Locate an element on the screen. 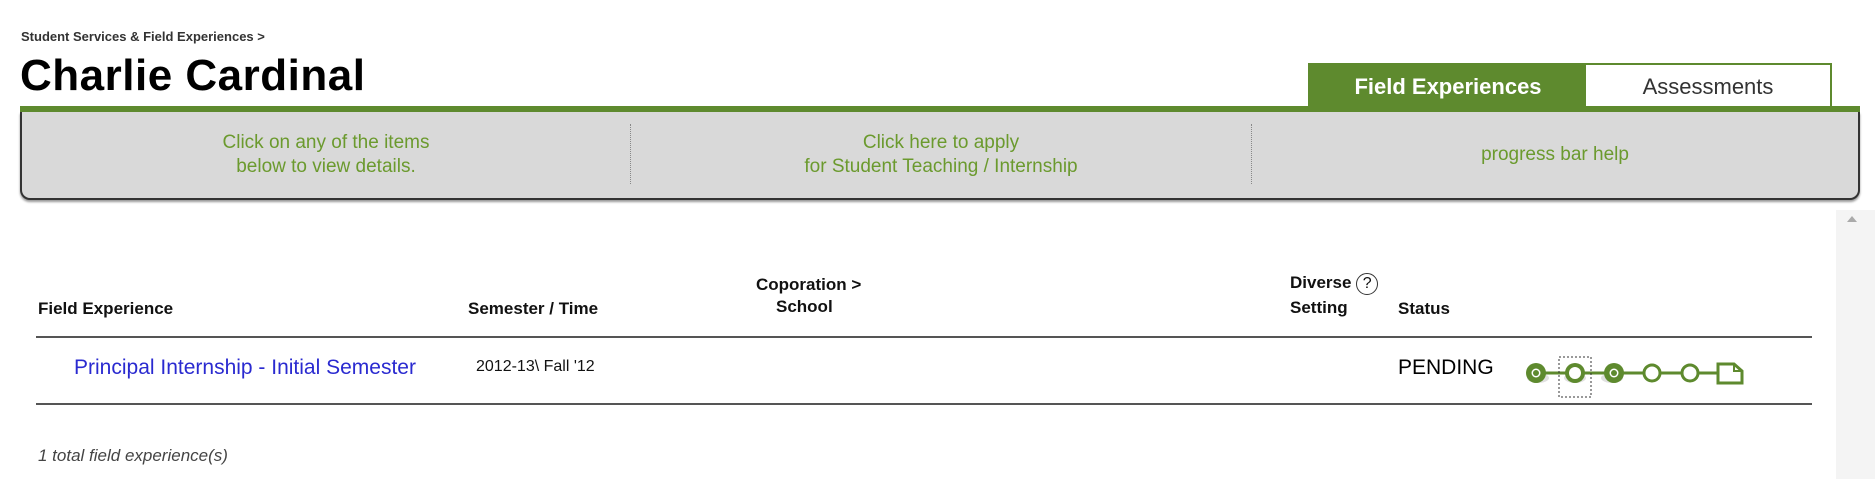 This screenshot has height=479, width=1875. tab-field-experiences: Field Experiences is located at coordinates (1448, 86).